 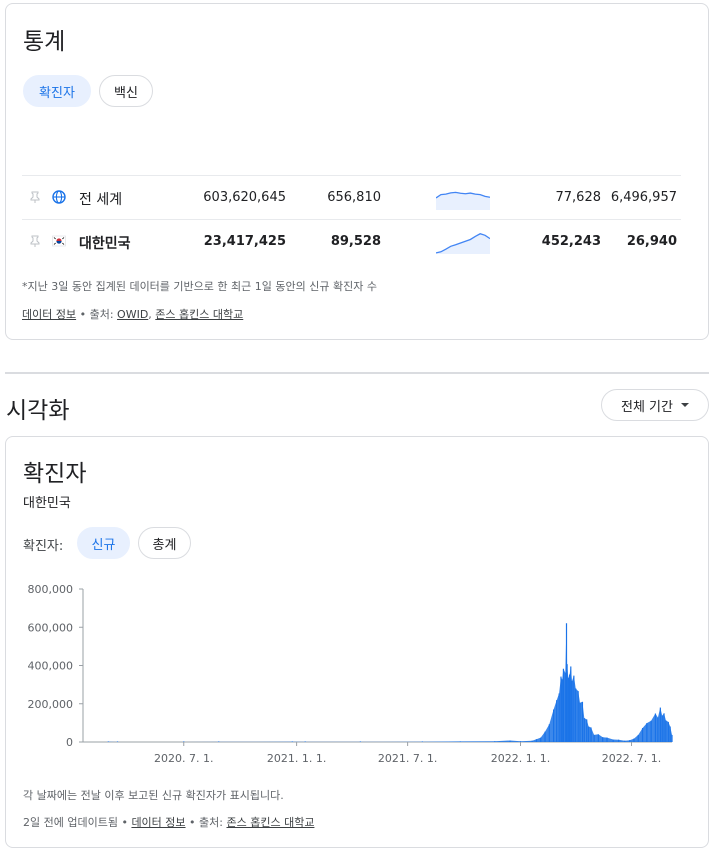 I want to click on korea-flag-icon, so click(x=59, y=241).